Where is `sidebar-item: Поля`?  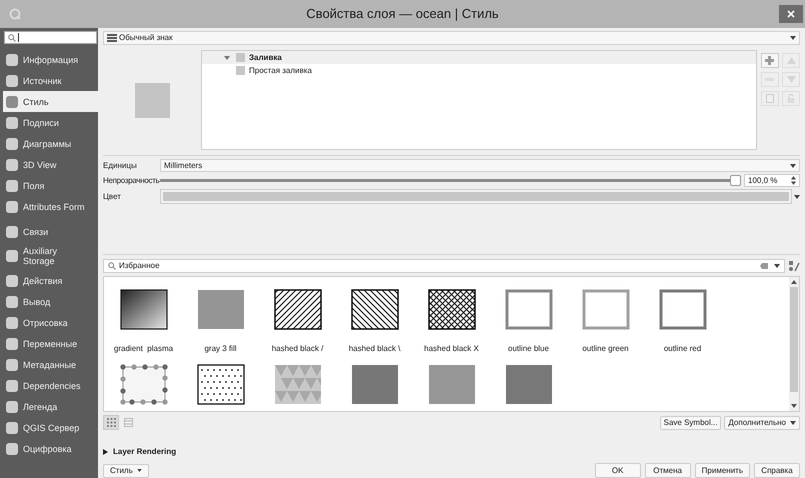 sidebar-item: Поля is located at coordinates (50, 185).